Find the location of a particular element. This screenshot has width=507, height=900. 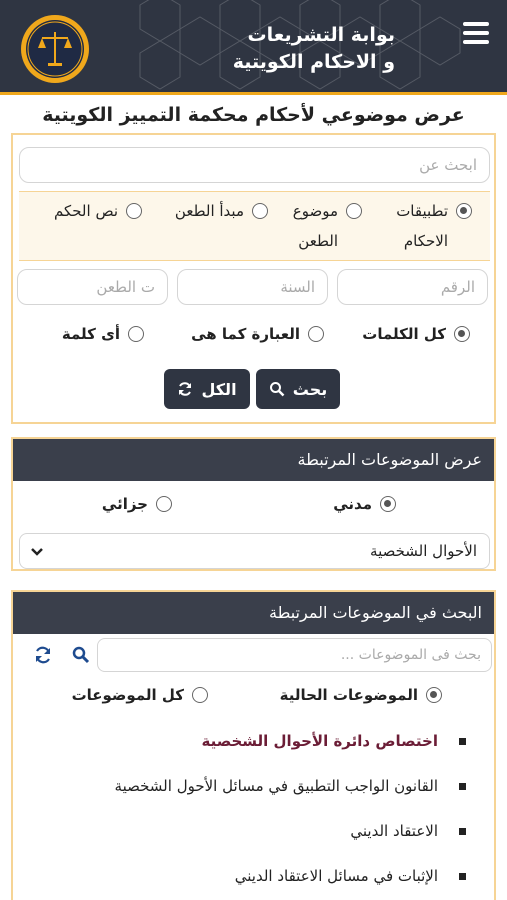

search-button-label: بحث is located at coordinates (310, 389).